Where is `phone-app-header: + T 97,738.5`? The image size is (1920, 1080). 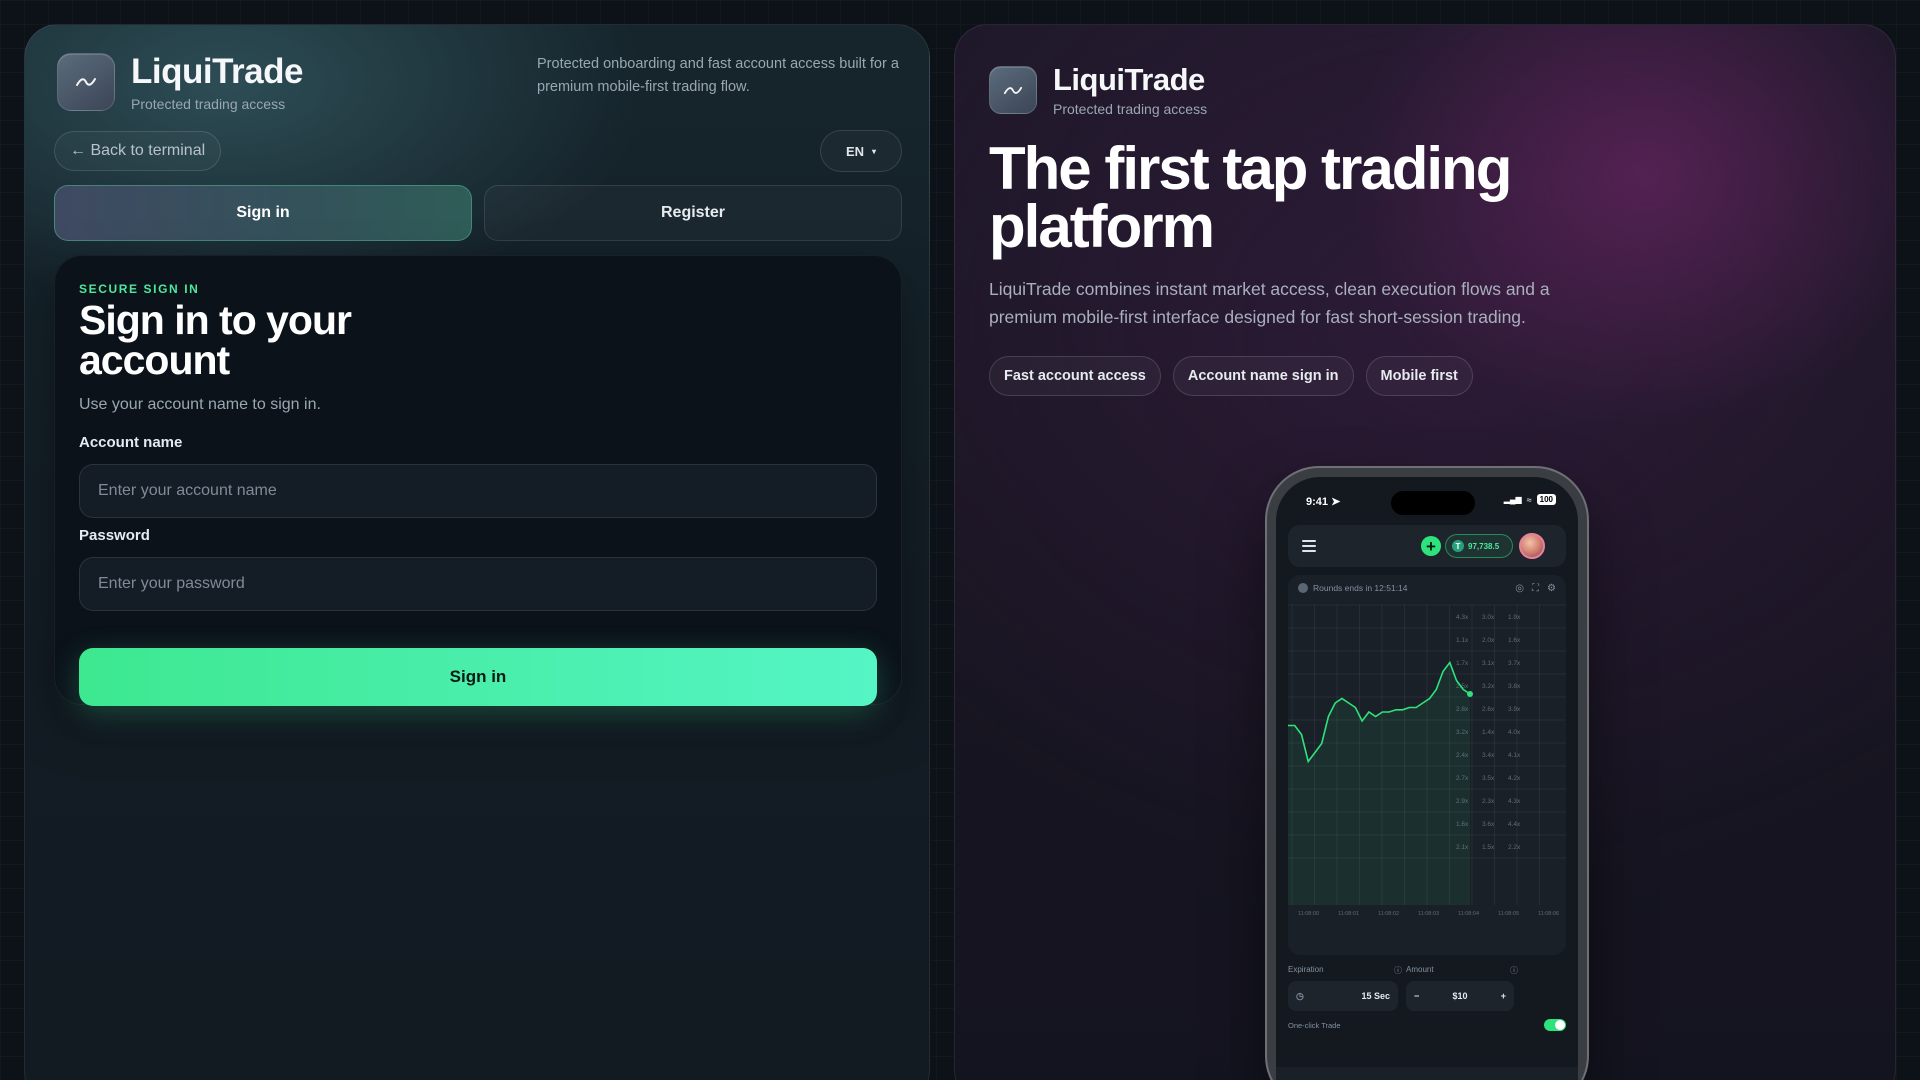 phone-app-header: + T 97,738.5 is located at coordinates (1427, 546).